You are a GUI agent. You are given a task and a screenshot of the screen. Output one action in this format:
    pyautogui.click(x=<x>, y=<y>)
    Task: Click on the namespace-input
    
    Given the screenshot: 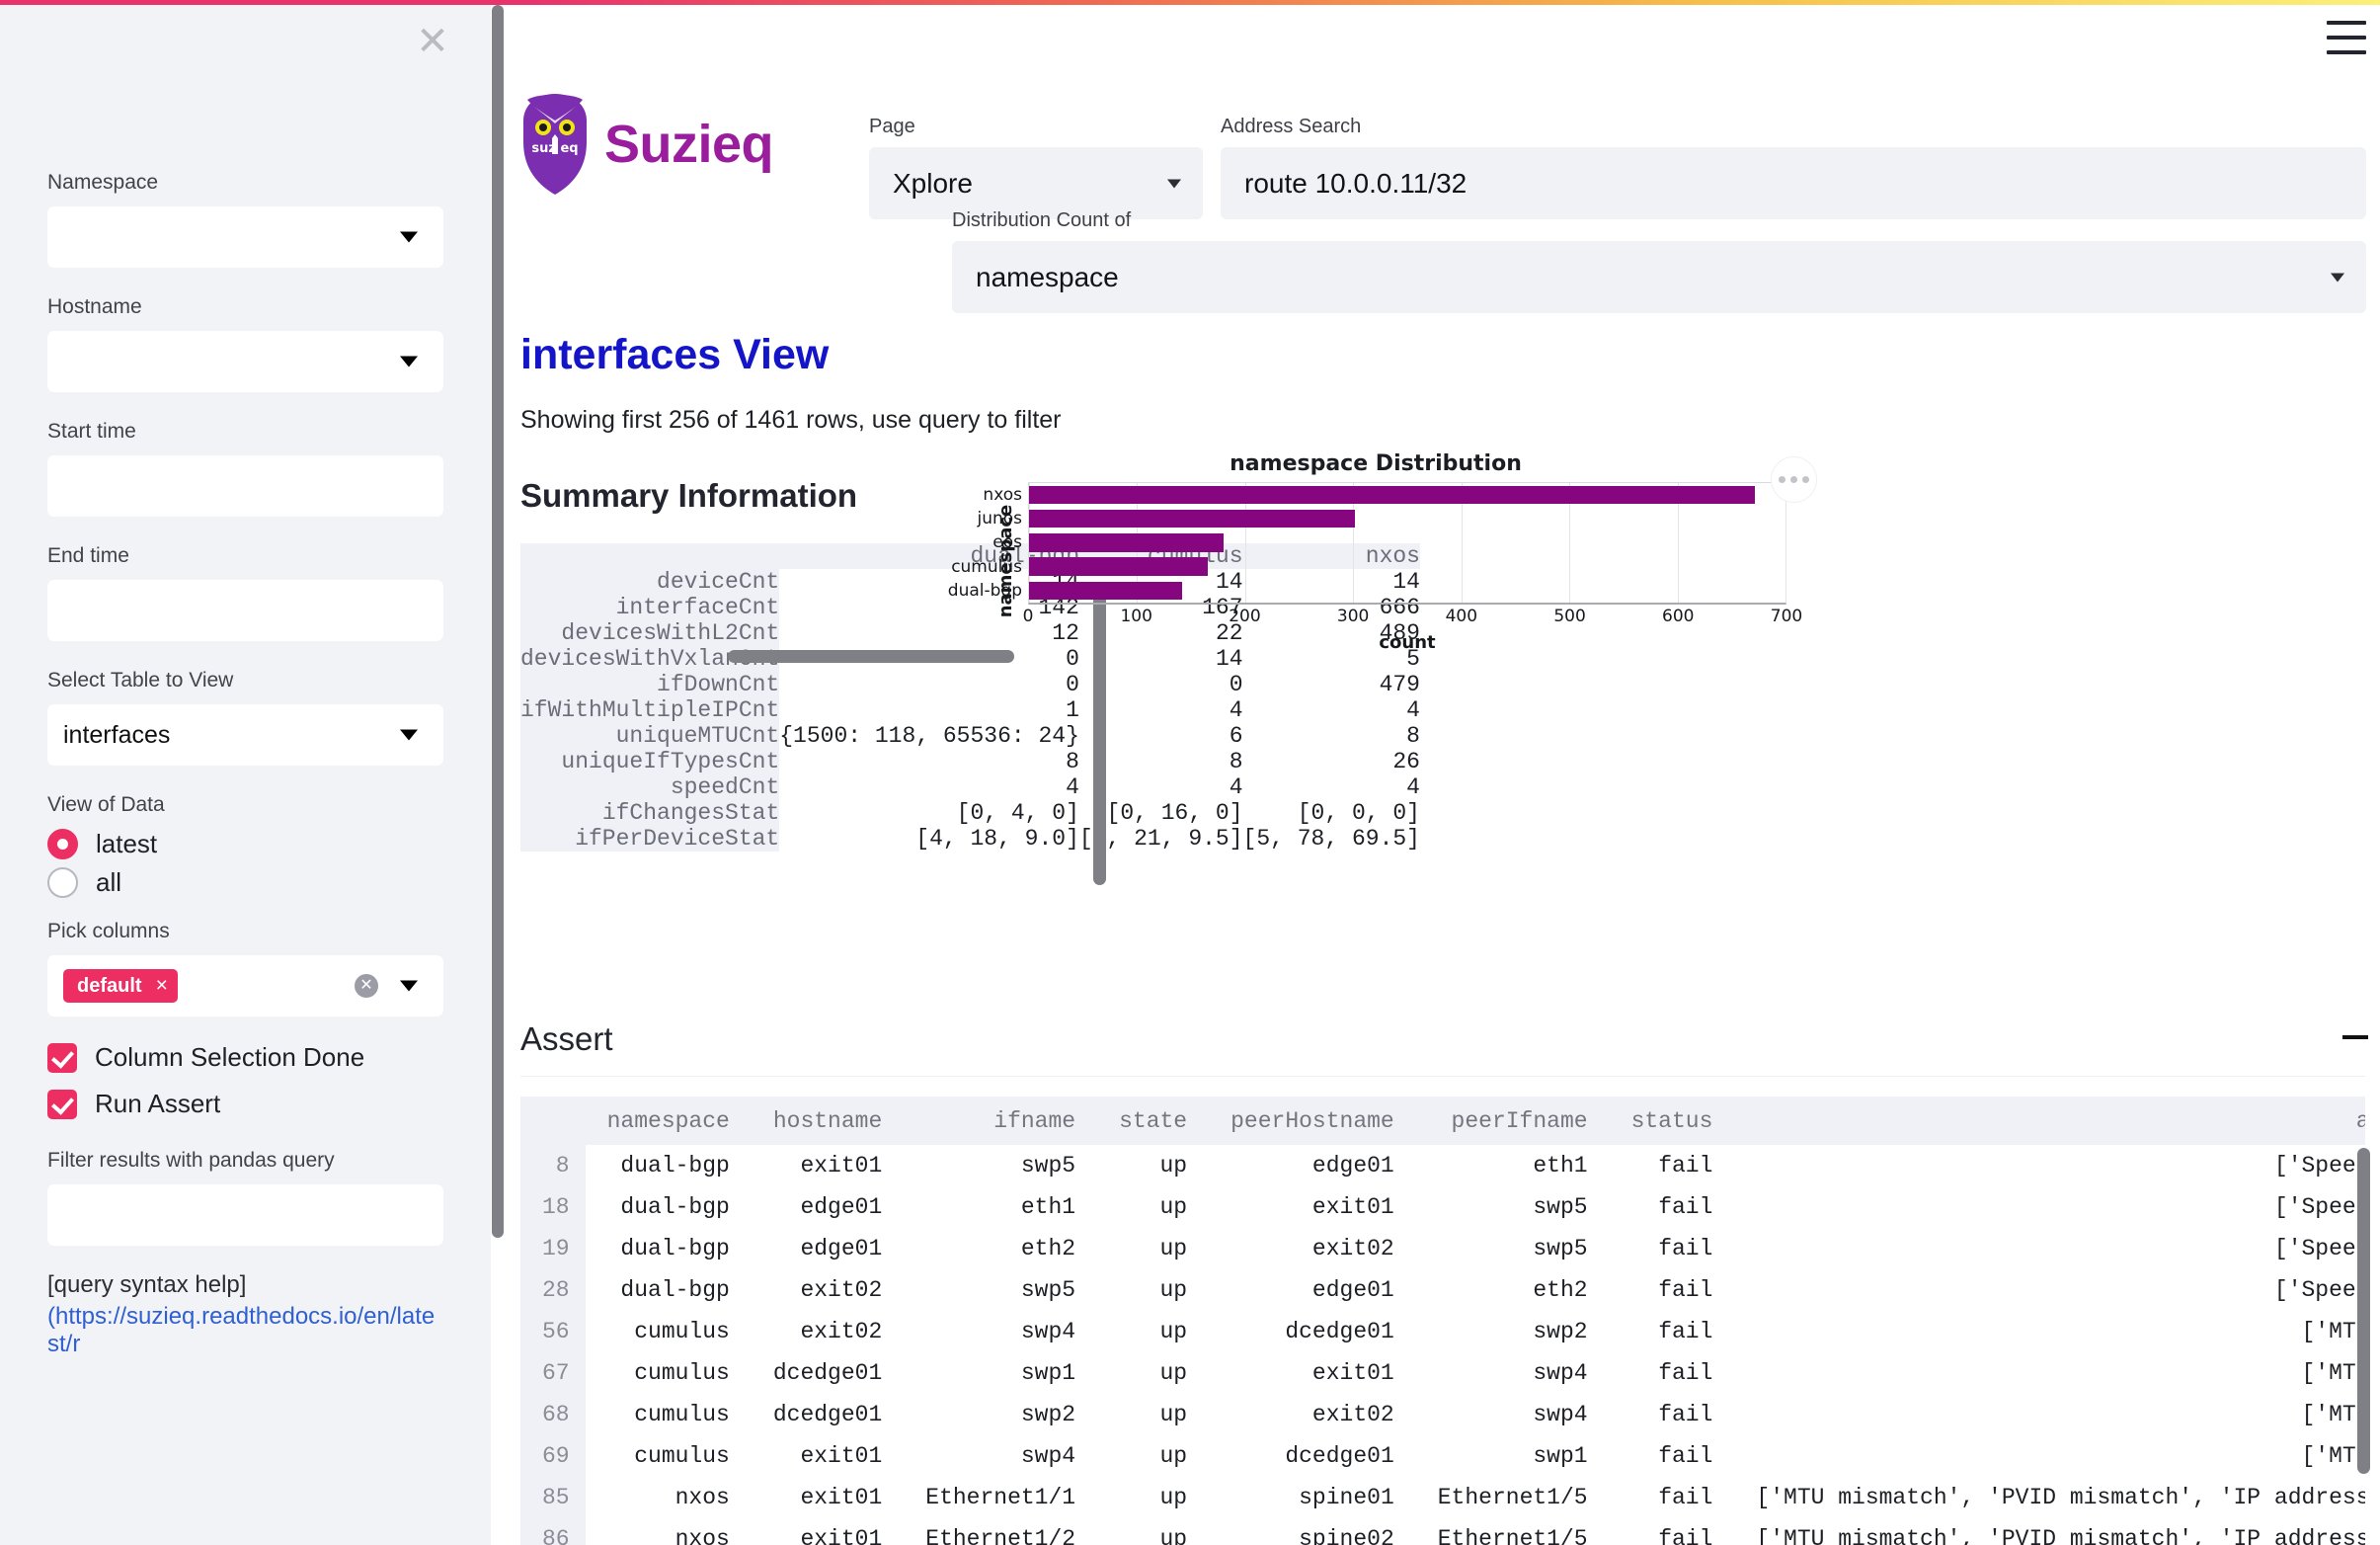 What is the action you would take?
    pyautogui.click(x=245, y=237)
    